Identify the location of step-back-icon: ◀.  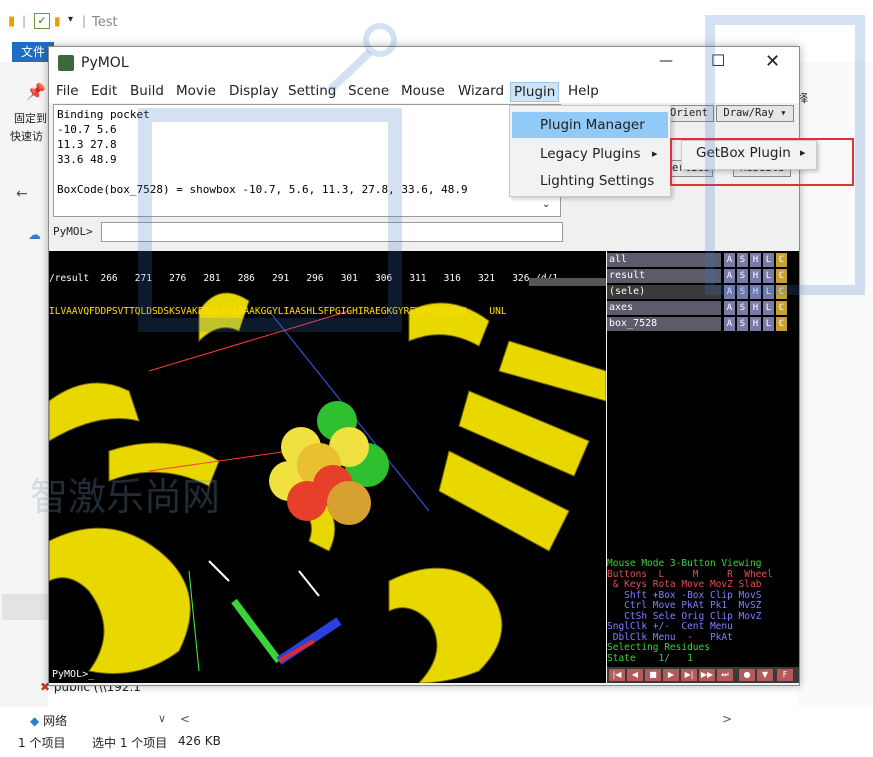
(635, 675).